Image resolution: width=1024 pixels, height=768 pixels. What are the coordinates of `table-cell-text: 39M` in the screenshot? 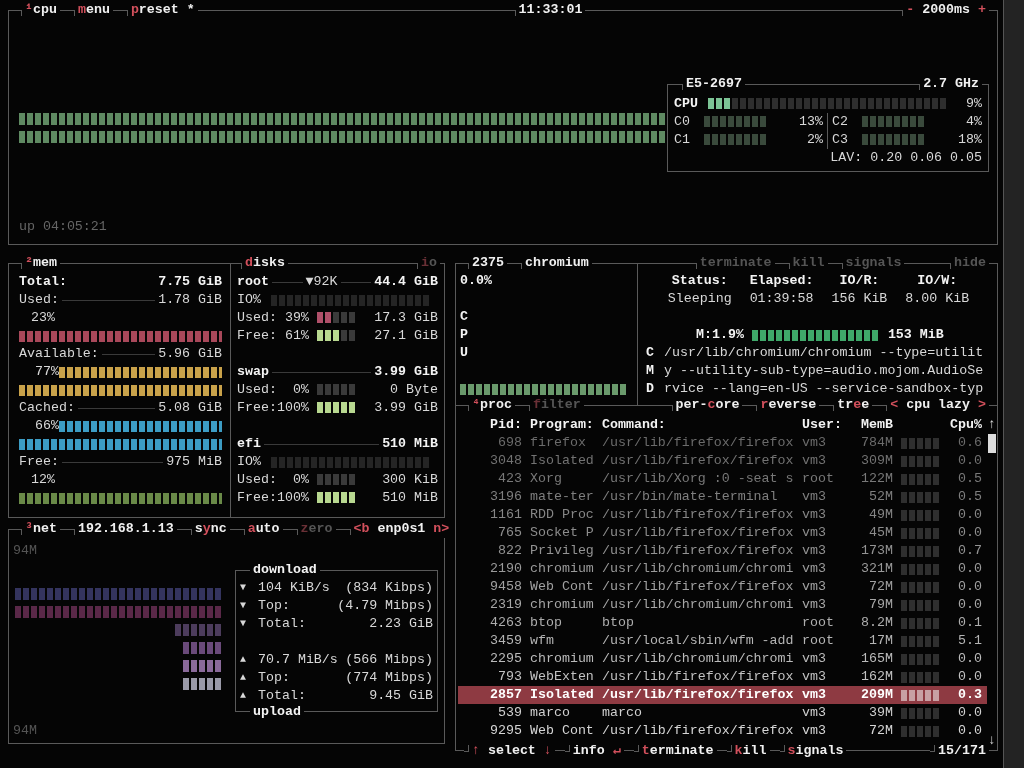 It's located at (880, 713).